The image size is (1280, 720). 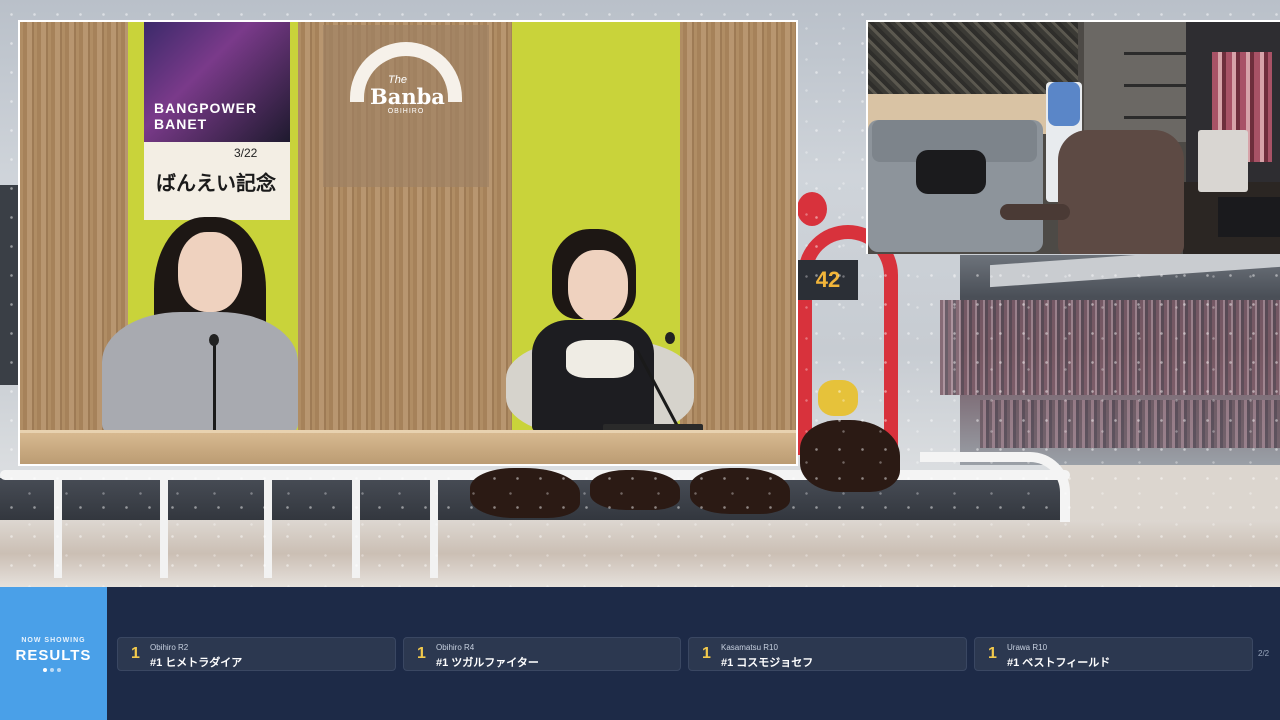 I want to click on result-race: Obihiro R4, so click(x=455, y=647).